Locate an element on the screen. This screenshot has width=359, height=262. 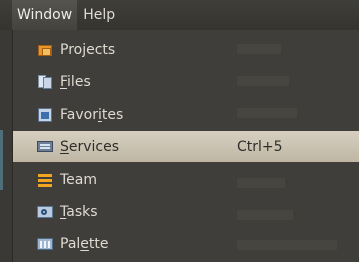
left-panel-edge is located at coordinates (6, 146).